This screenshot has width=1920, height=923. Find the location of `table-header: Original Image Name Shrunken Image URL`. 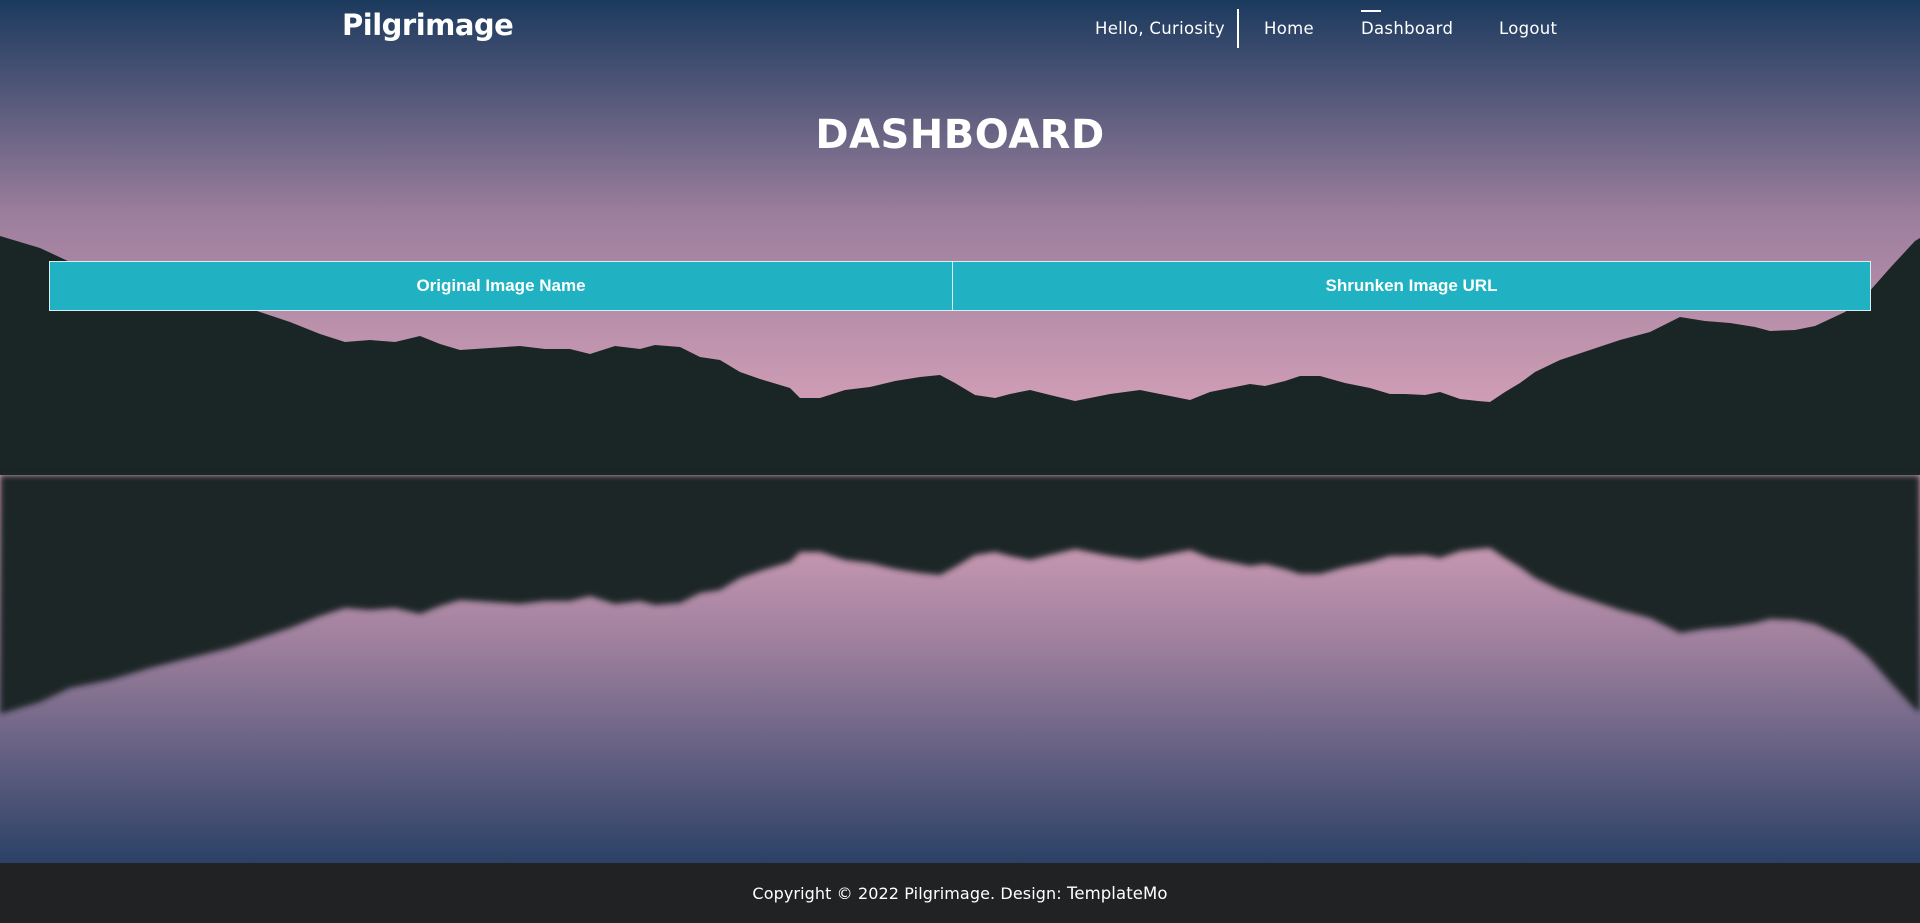

table-header: Original Image Name Shrunken Image URL is located at coordinates (960, 286).